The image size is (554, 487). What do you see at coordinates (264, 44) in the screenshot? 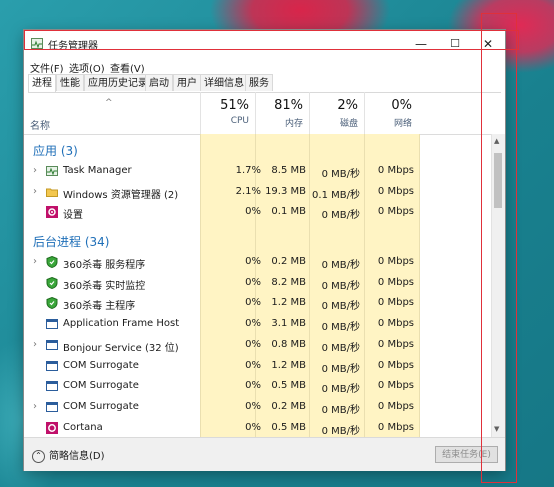
I see `title-bar: 任务管理器 — ☐ ✕` at bounding box center [264, 44].